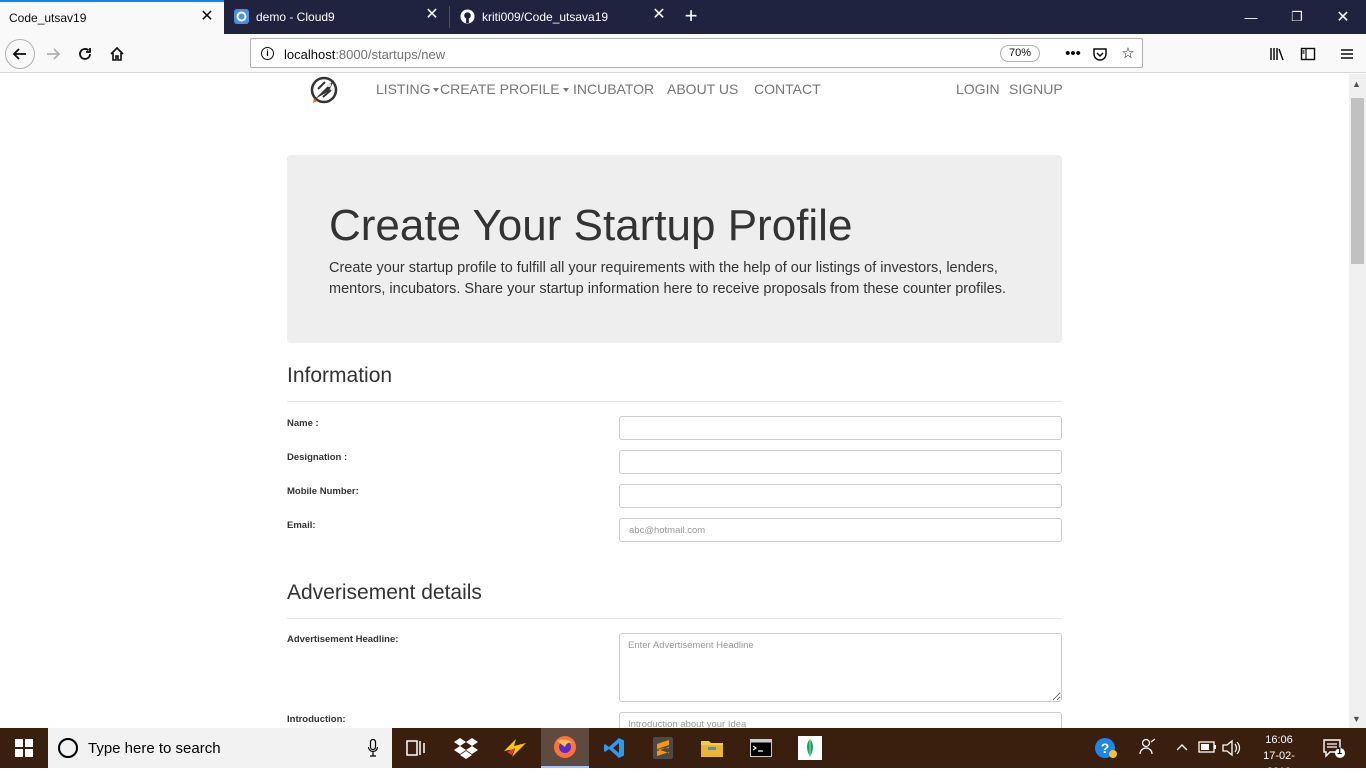 This screenshot has height=780, width=1366. What do you see at coordinates (504, 89) in the screenshot?
I see `nav-create-profile: CREATE PROFILE` at bounding box center [504, 89].